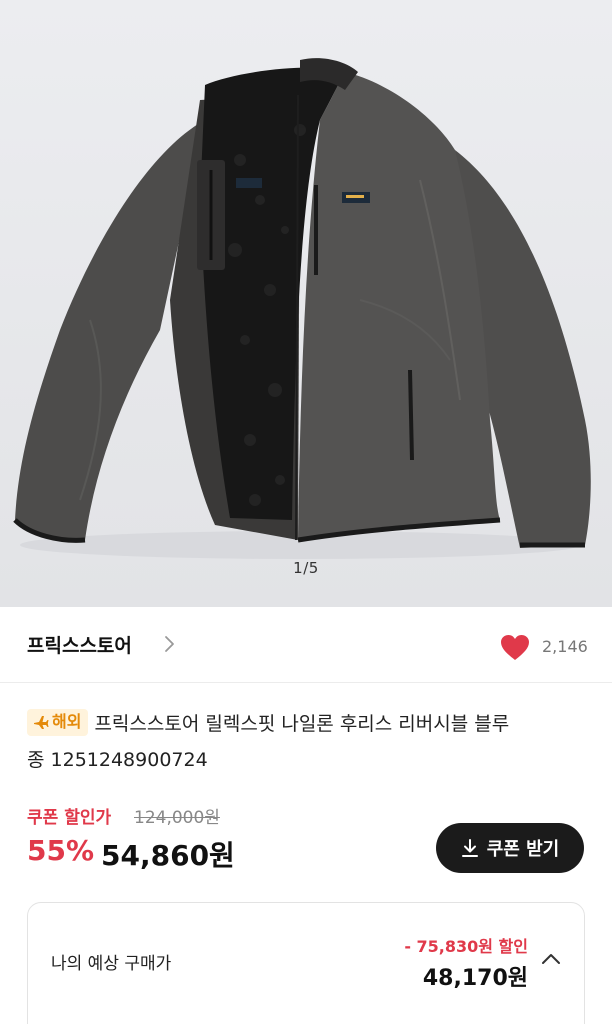 The height and width of the screenshot is (1024, 612). What do you see at coordinates (69, 818) in the screenshot?
I see `coupon-price-label: 쿠폰 할인가` at bounding box center [69, 818].